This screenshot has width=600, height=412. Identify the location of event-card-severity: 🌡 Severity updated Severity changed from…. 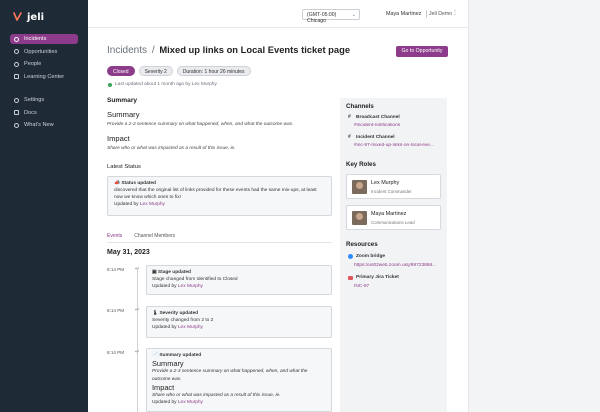
(239, 322).